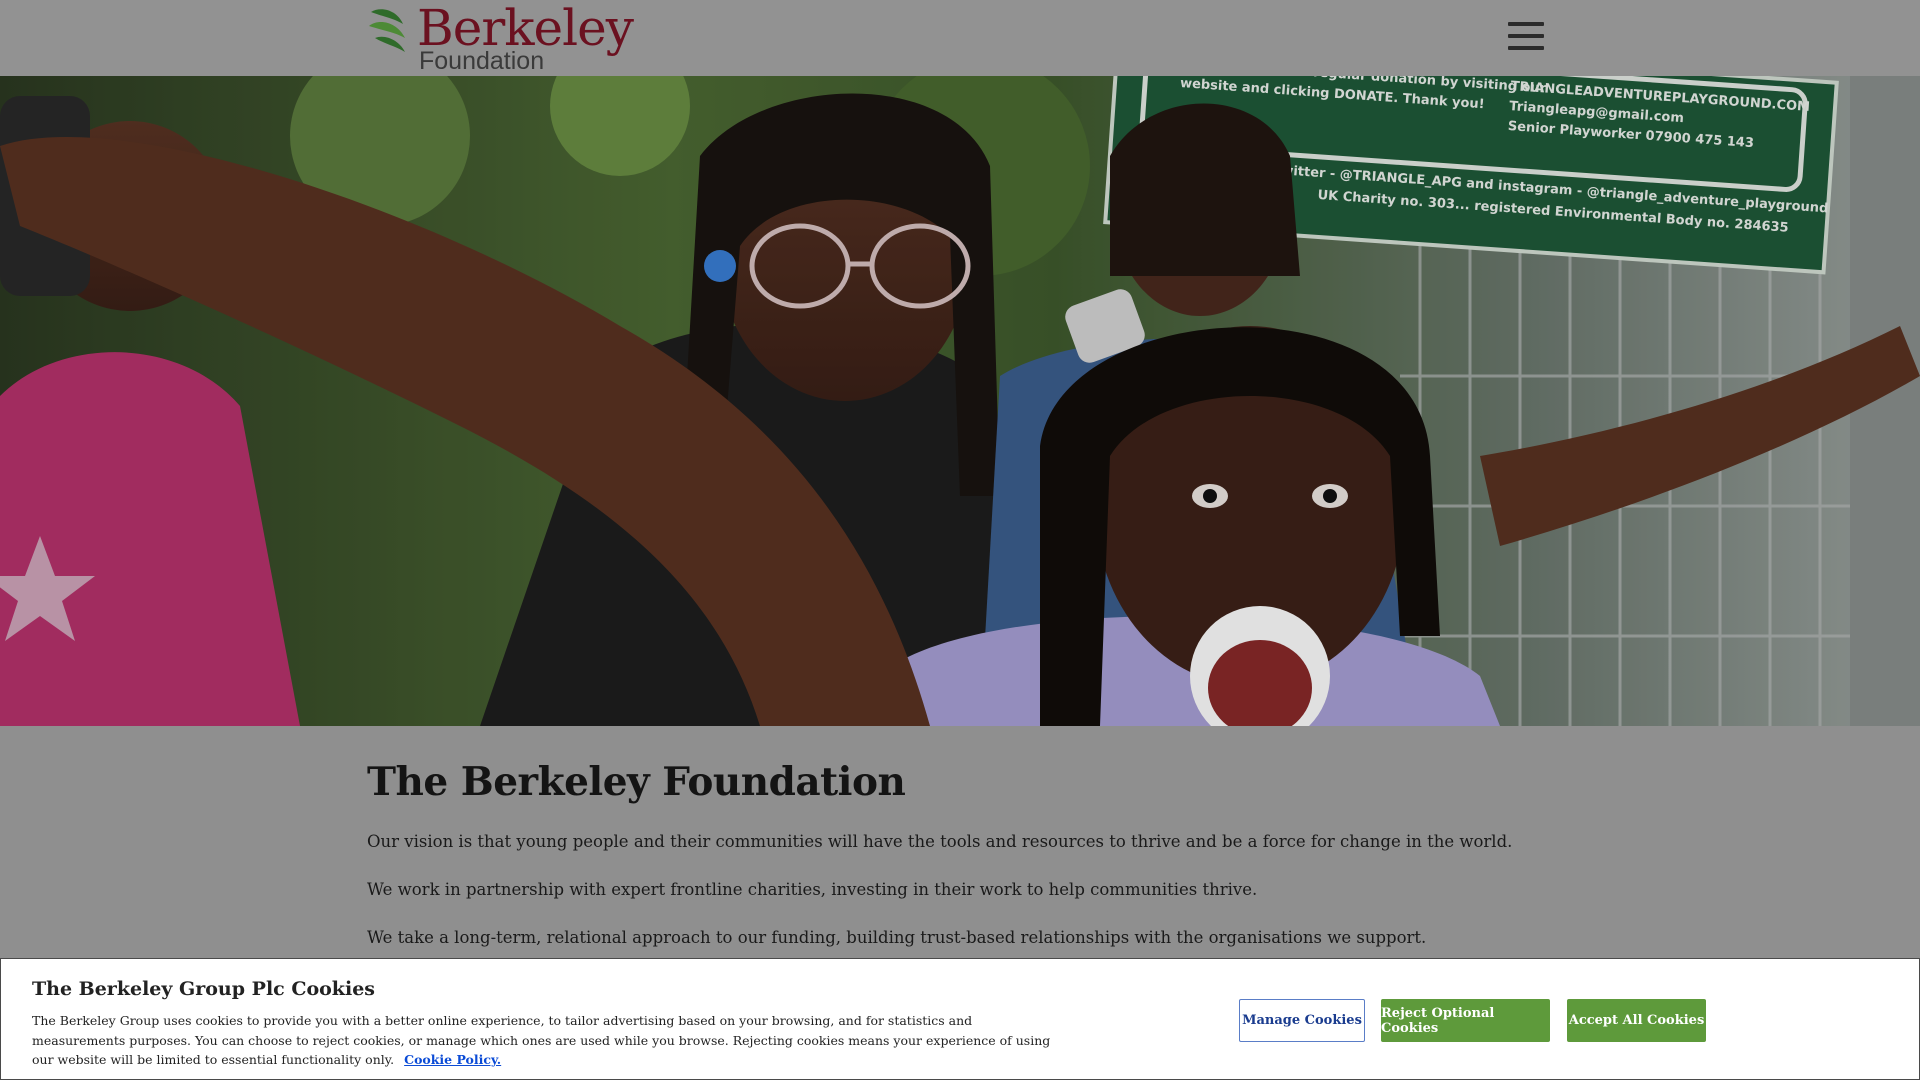 The image size is (1920, 1080). What do you see at coordinates (636, 782) in the screenshot?
I see `page-title: The Berkeley Foundation` at bounding box center [636, 782].